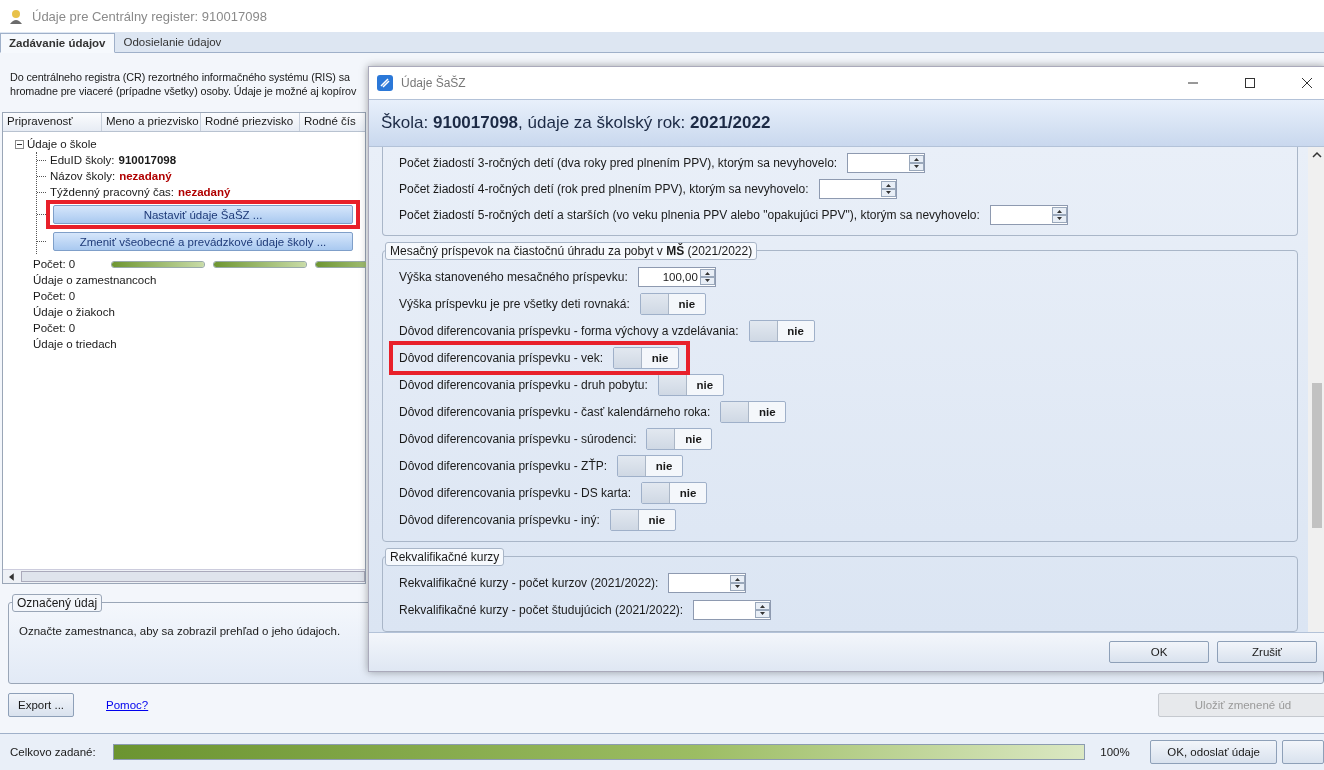 This screenshot has height=770, width=1324. Describe the element at coordinates (541, 610) in the screenshot. I see `field-label: Rekvalifikačné kurzy - počet študujúcich (2021/2022):` at that location.